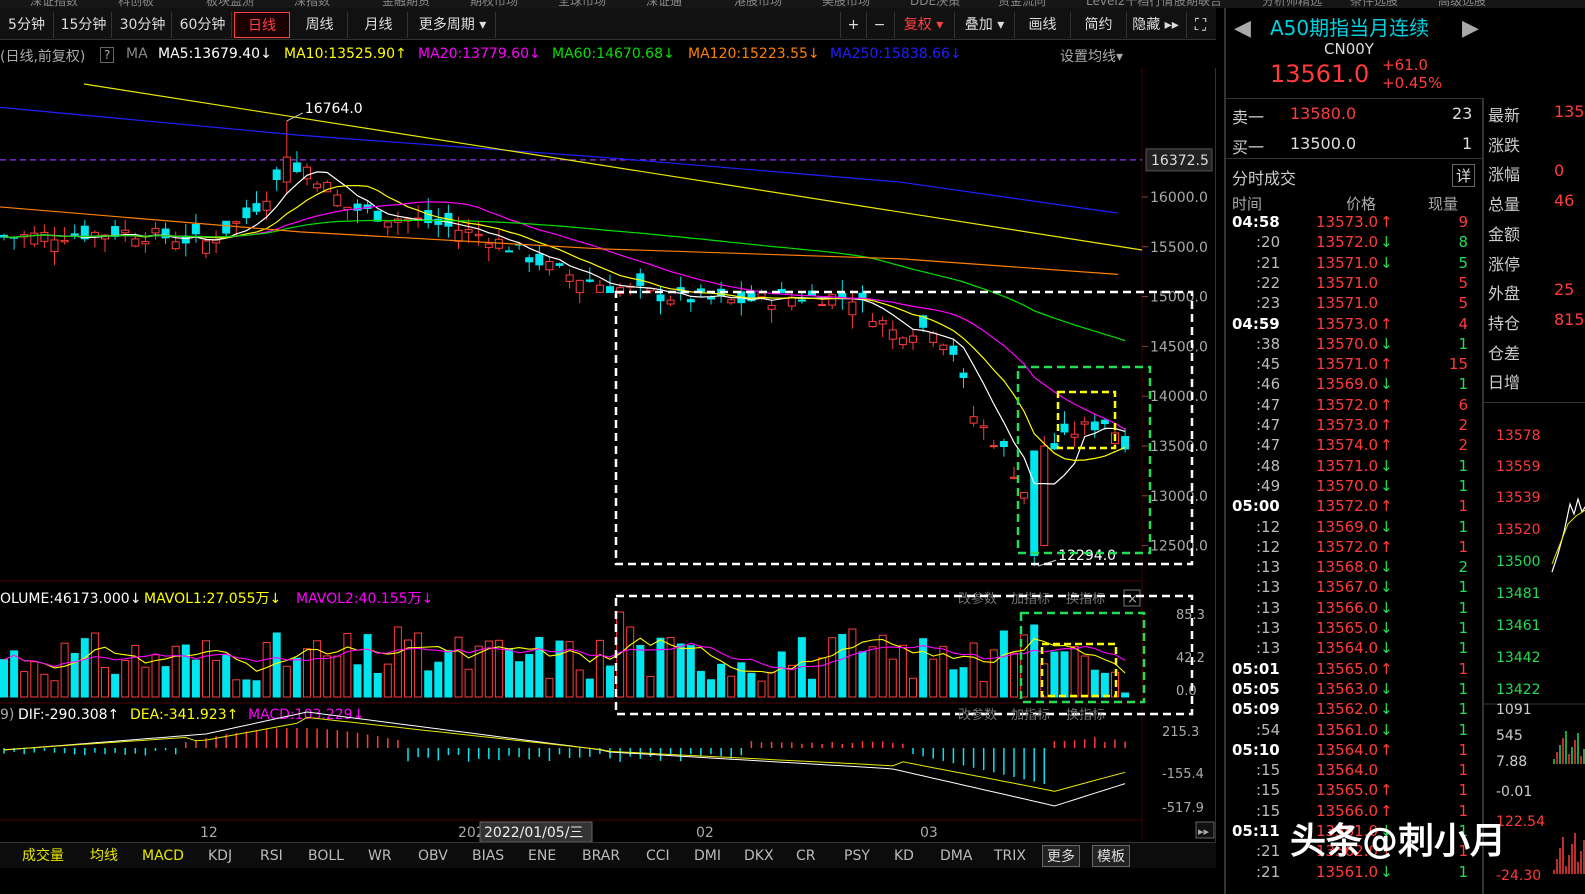  I want to click on period-0: 5分钟, so click(27, 25).